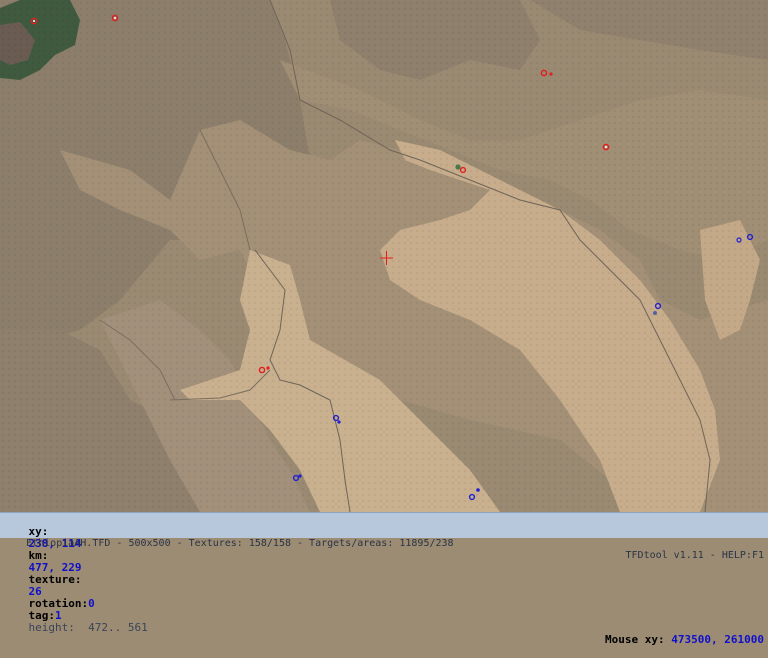 This screenshot has width=768, height=658. What do you see at coordinates (694, 555) in the screenshot?
I see `tool-info: TFDtool v1.11 - HELP:F1` at bounding box center [694, 555].